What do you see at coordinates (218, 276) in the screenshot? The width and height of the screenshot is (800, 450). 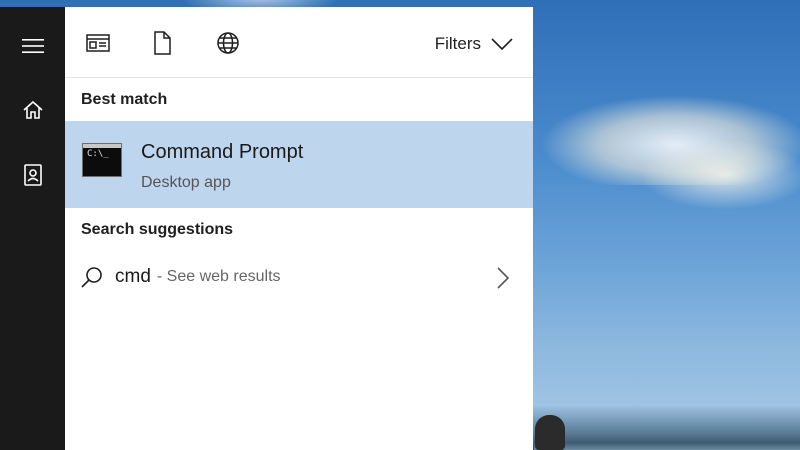 I see `suggestion-hint: - See web results` at bounding box center [218, 276].